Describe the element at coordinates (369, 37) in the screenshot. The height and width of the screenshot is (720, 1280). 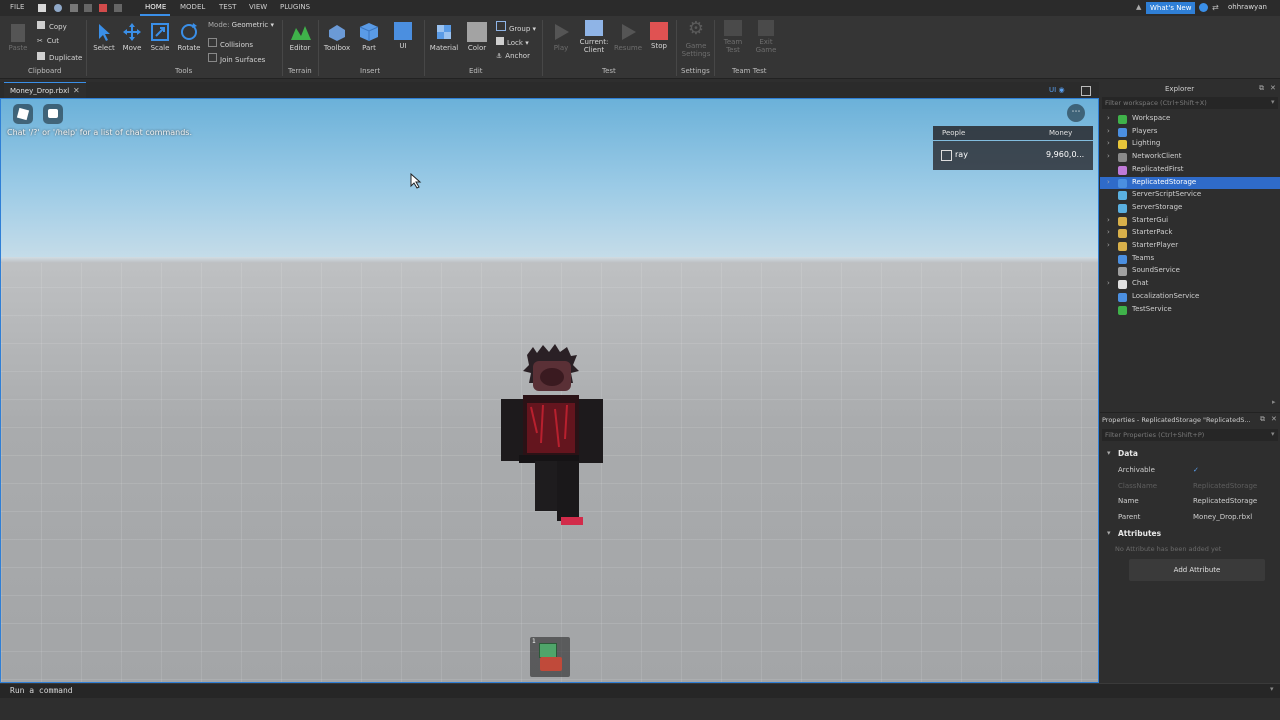
I see `part-button: Part` at that location.